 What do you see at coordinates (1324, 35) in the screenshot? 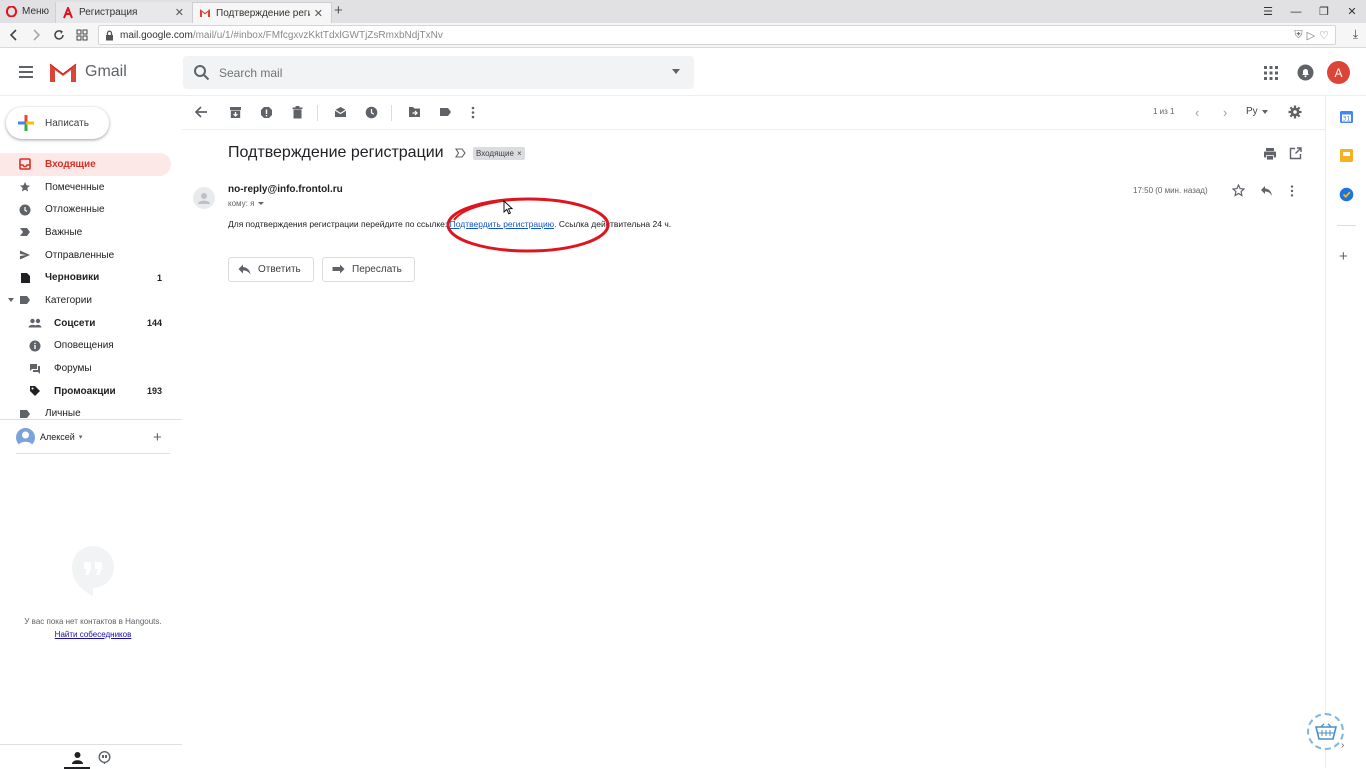
I see `bookmark-heart-icon: ♡` at bounding box center [1324, 35].